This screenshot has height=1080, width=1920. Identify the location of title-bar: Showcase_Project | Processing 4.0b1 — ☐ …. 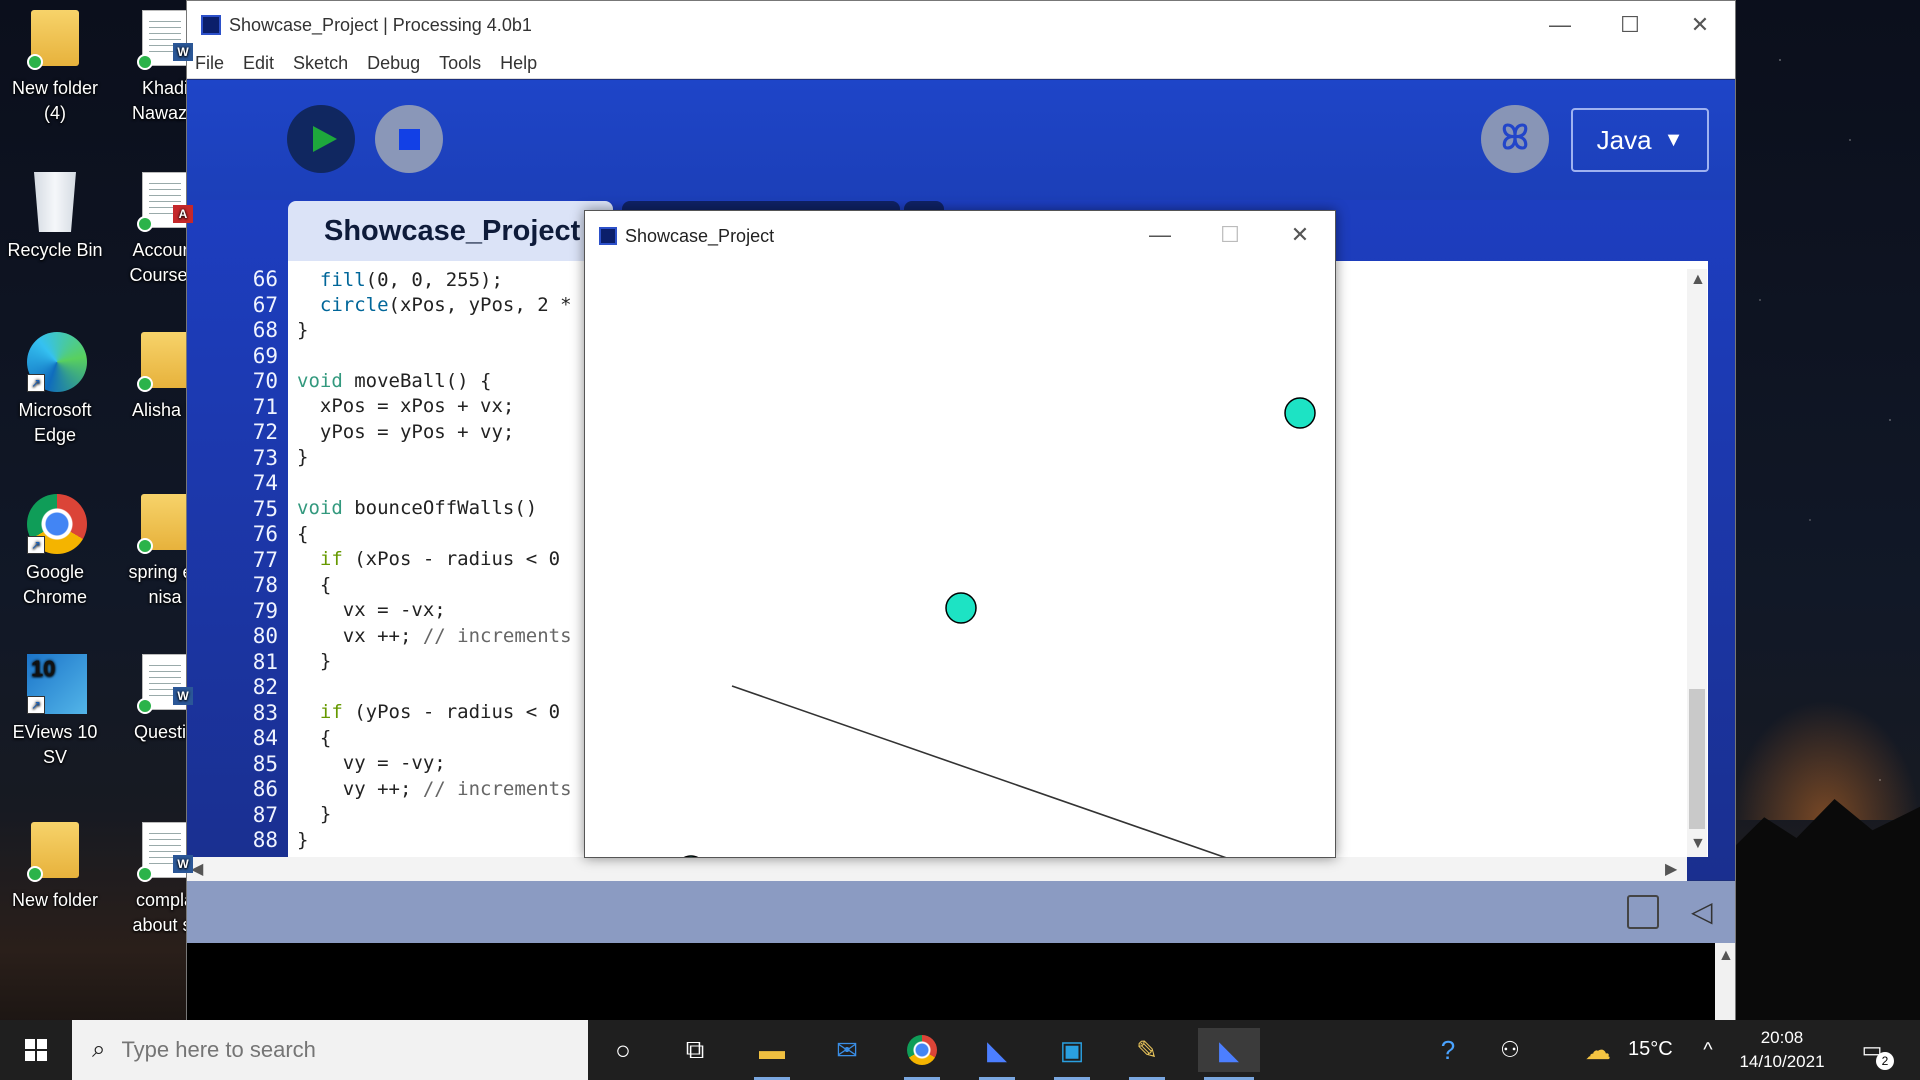
(961, 25).